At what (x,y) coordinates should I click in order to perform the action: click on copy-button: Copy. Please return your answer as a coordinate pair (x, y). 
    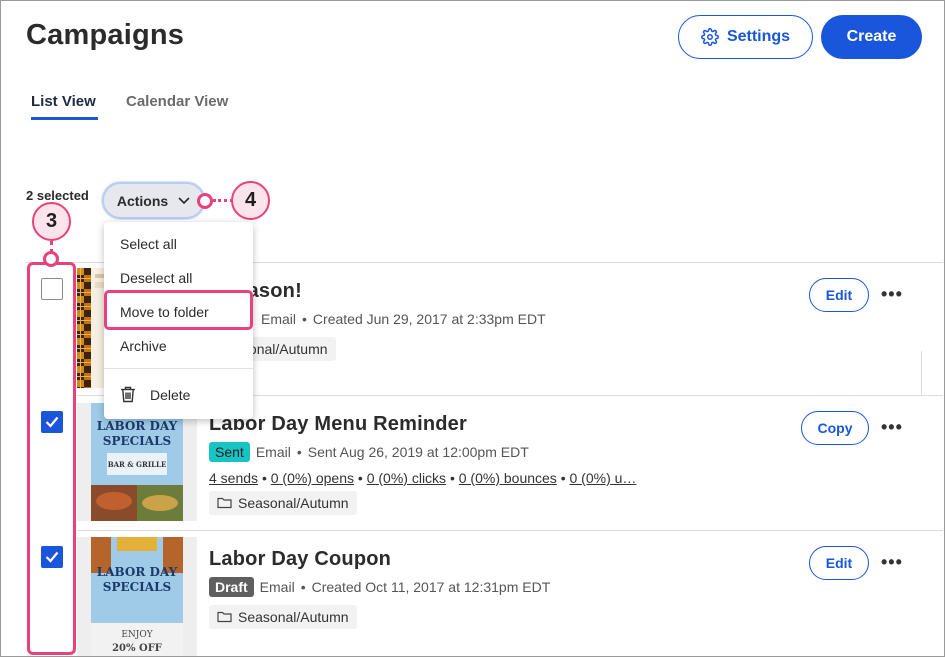
    Looking at the image, I should click on (835, 428).